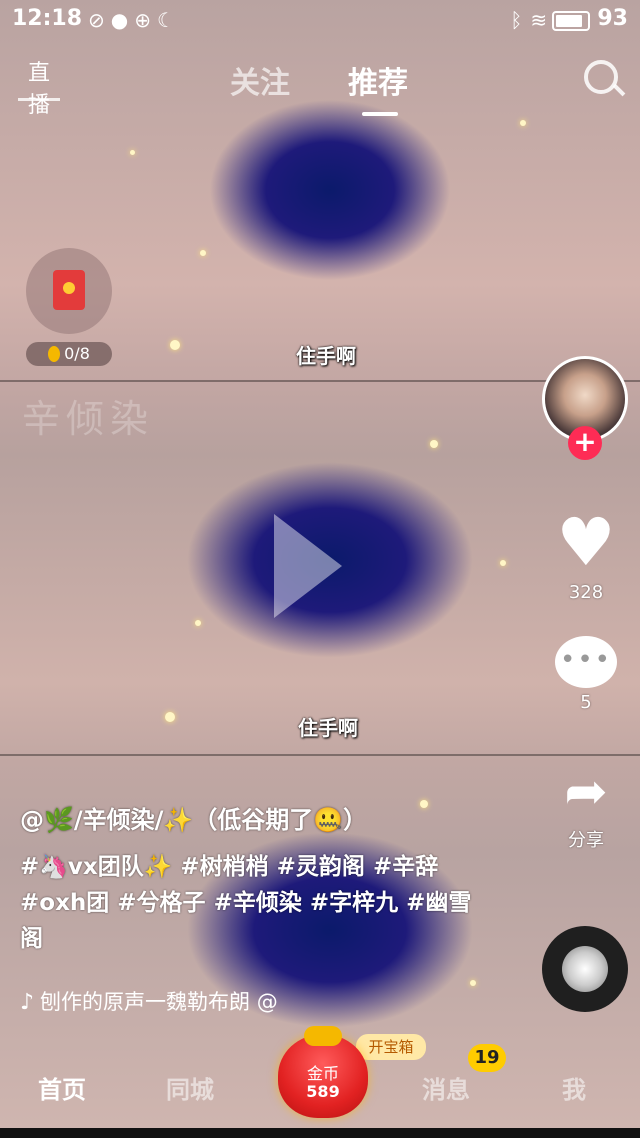 This screenshot has height=1138, width=640. I want to click on music-disc-cover, so click(585, 969).